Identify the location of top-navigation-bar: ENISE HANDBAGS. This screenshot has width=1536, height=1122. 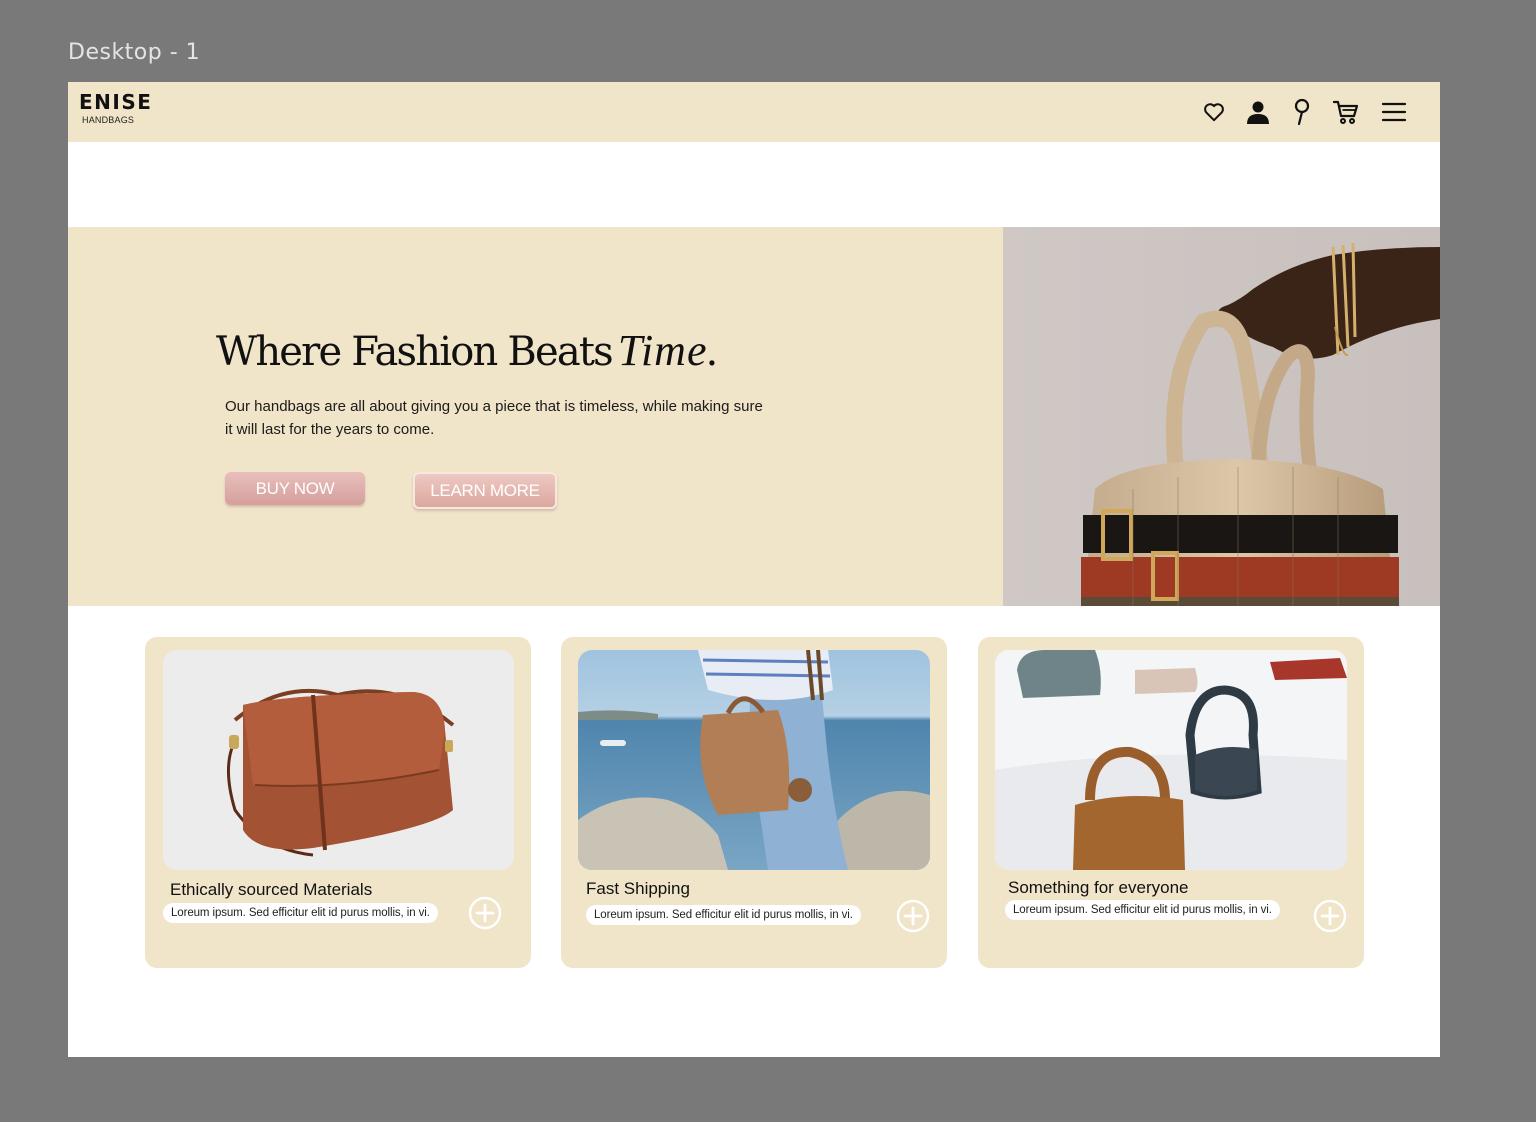
(754, 112).